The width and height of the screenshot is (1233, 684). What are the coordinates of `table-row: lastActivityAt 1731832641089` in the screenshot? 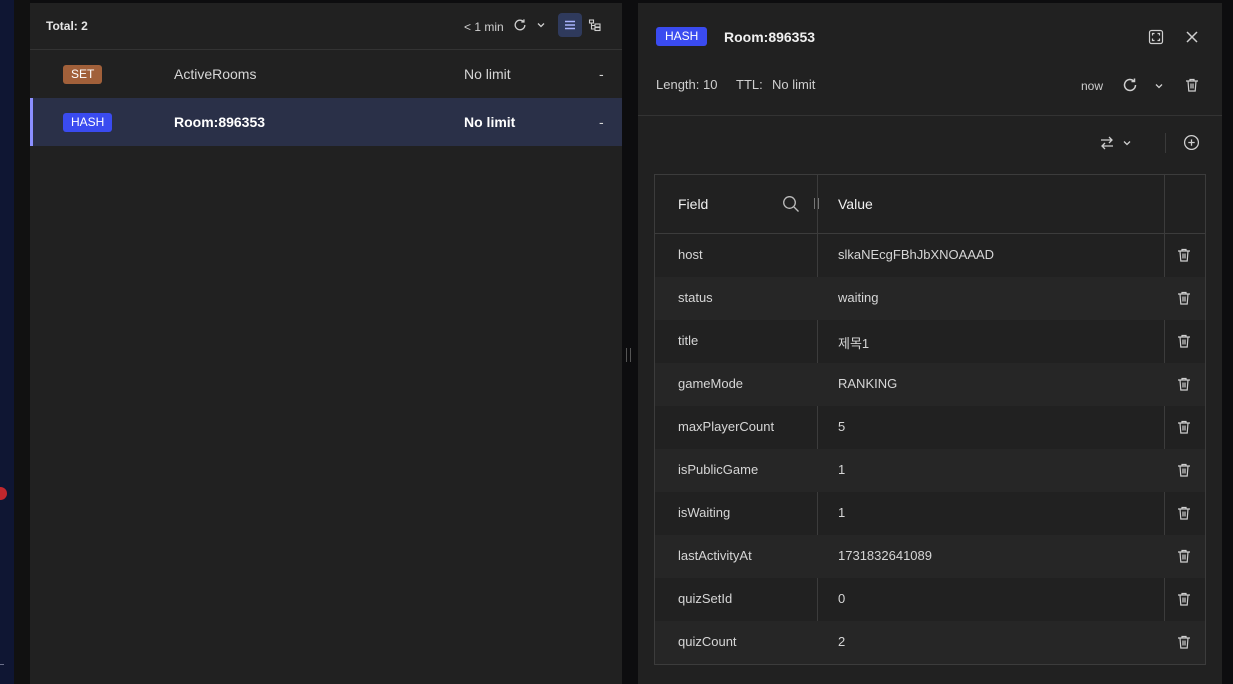 It's located at (930, 556).